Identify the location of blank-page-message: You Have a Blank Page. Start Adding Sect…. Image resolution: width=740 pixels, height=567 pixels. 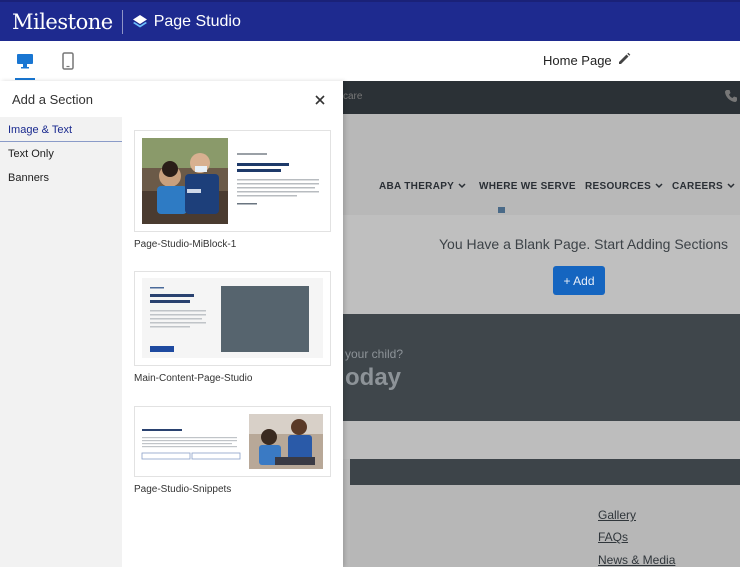
(584, 244).